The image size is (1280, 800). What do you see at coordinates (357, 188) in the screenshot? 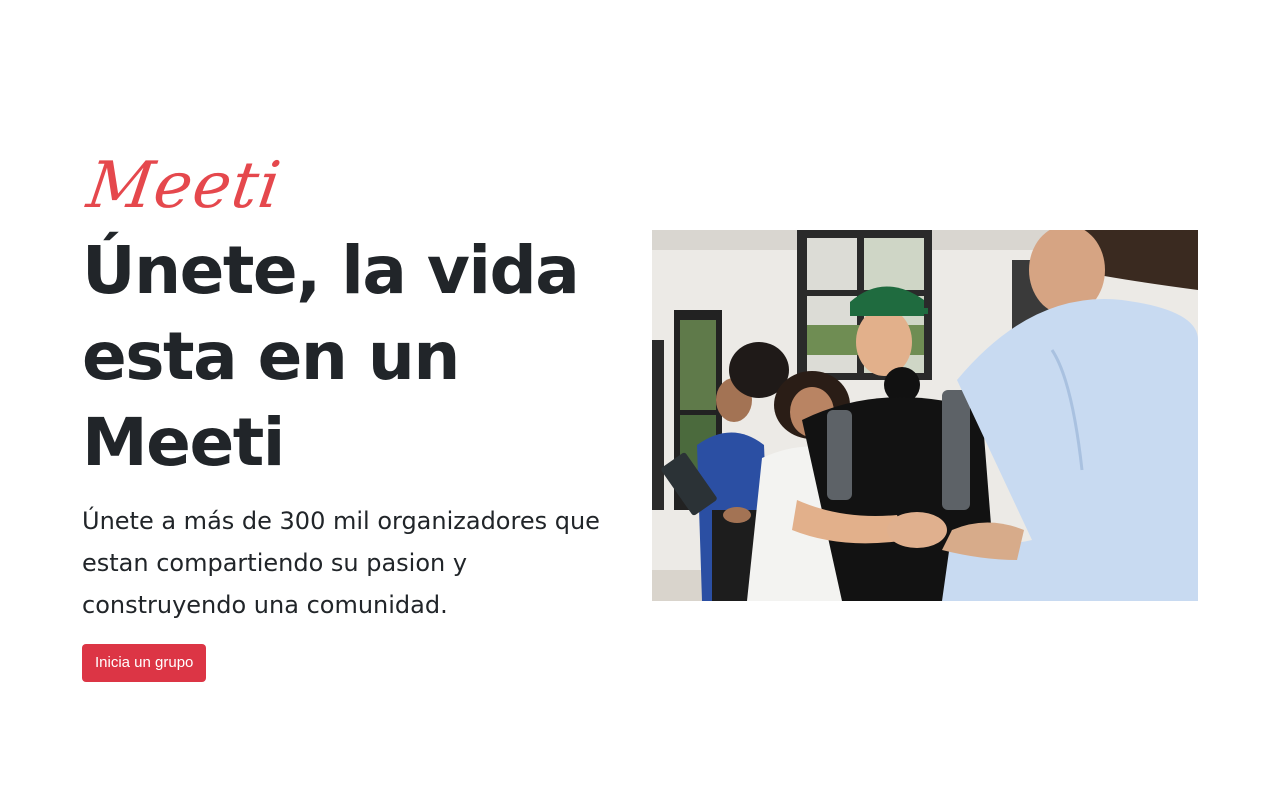
I see `brand-logo: Meeti` at bounding box center [357, 188].